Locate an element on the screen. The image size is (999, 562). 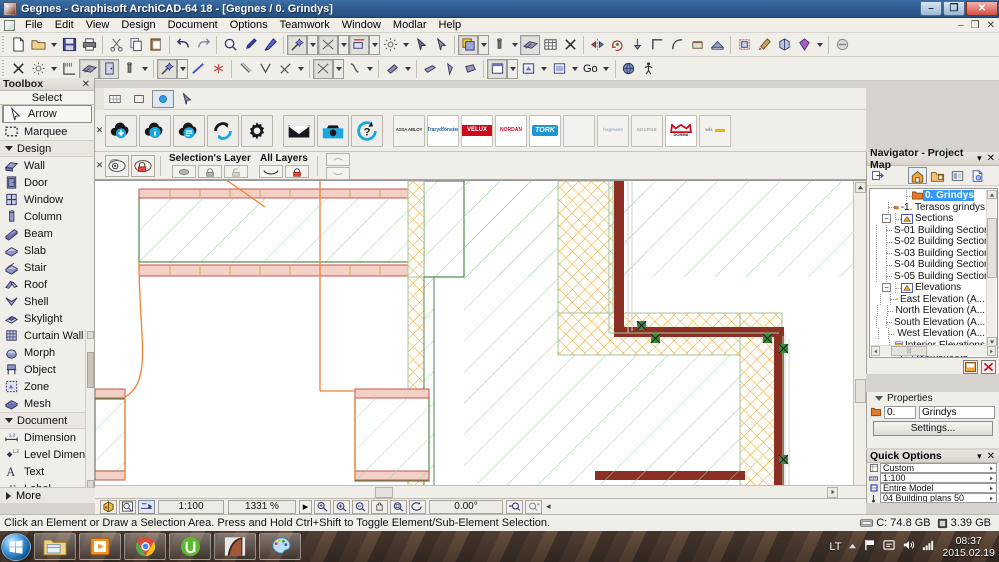
drag-wedge-button is located at coordinates (392, 69).